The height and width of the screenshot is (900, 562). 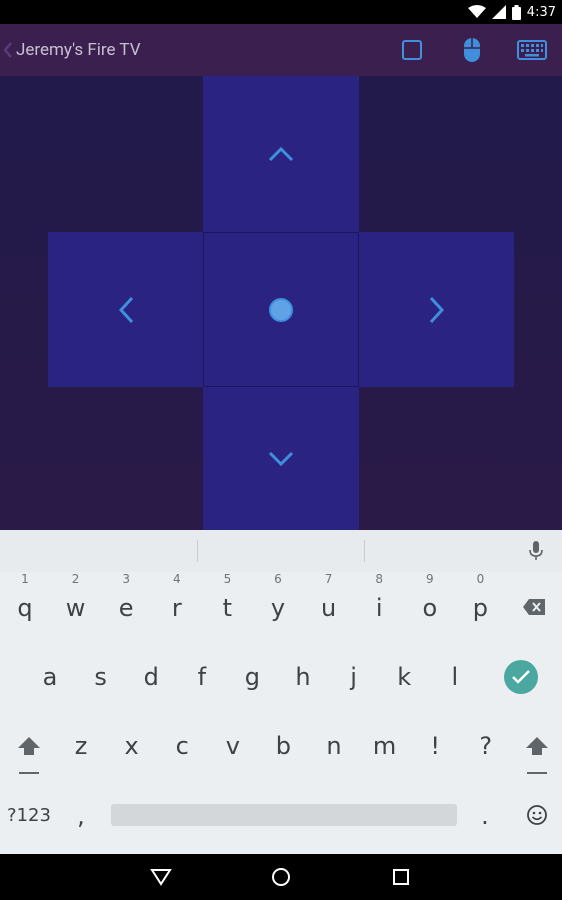 I want to click on symbols-key: ?123, so click(x=29, y=816).